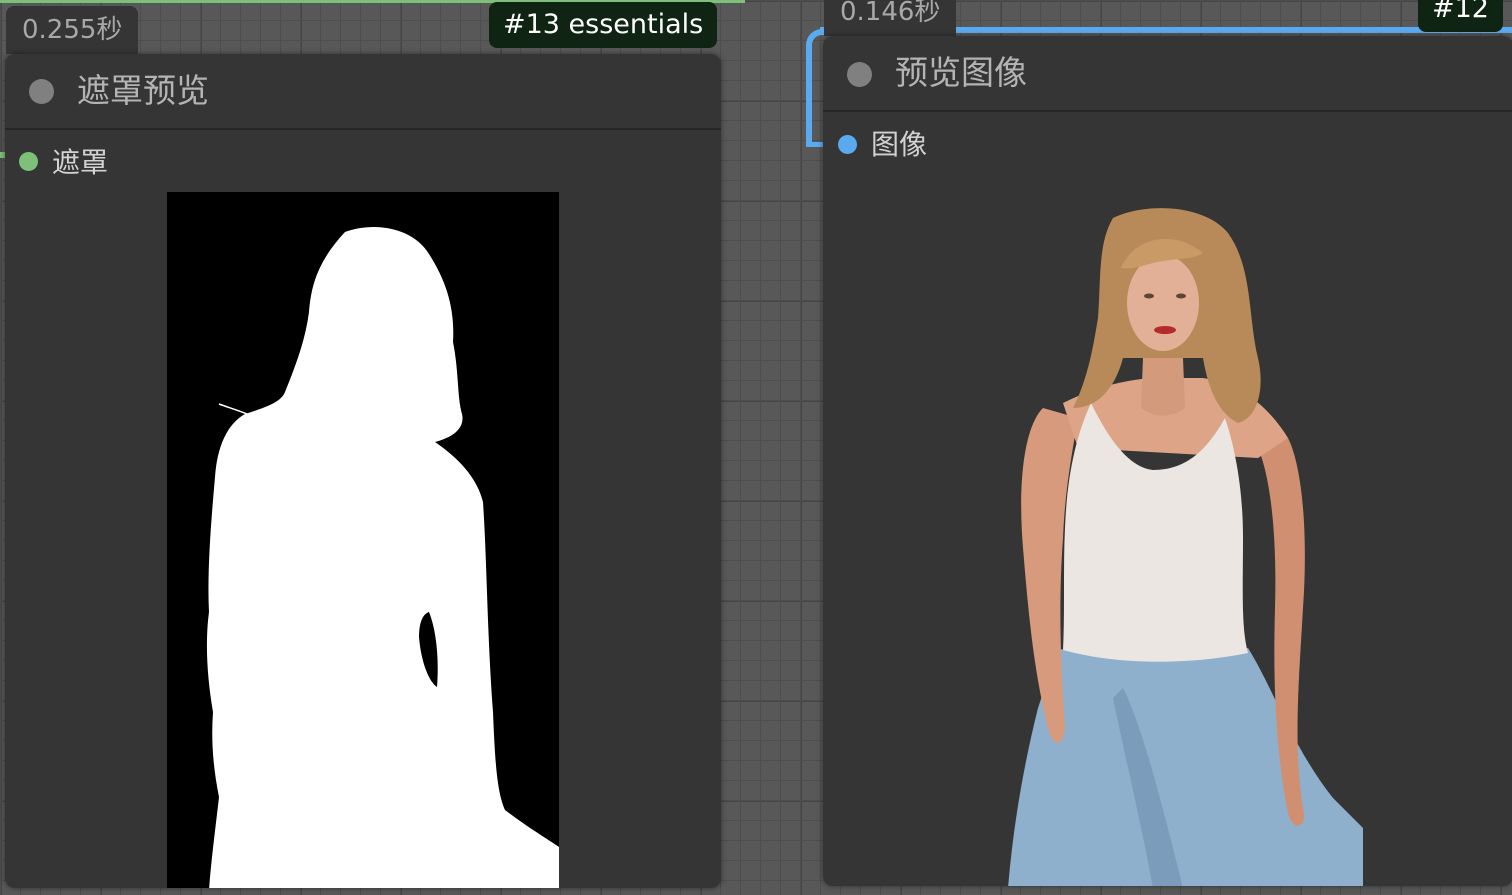 Image resolution: width=1512 pixels, height=895 pixels. What do you see at coordinates (890, 13) in the screenshot?
I see `right-node-timing-text: 0.146秒` at bounding box center [890, 13].